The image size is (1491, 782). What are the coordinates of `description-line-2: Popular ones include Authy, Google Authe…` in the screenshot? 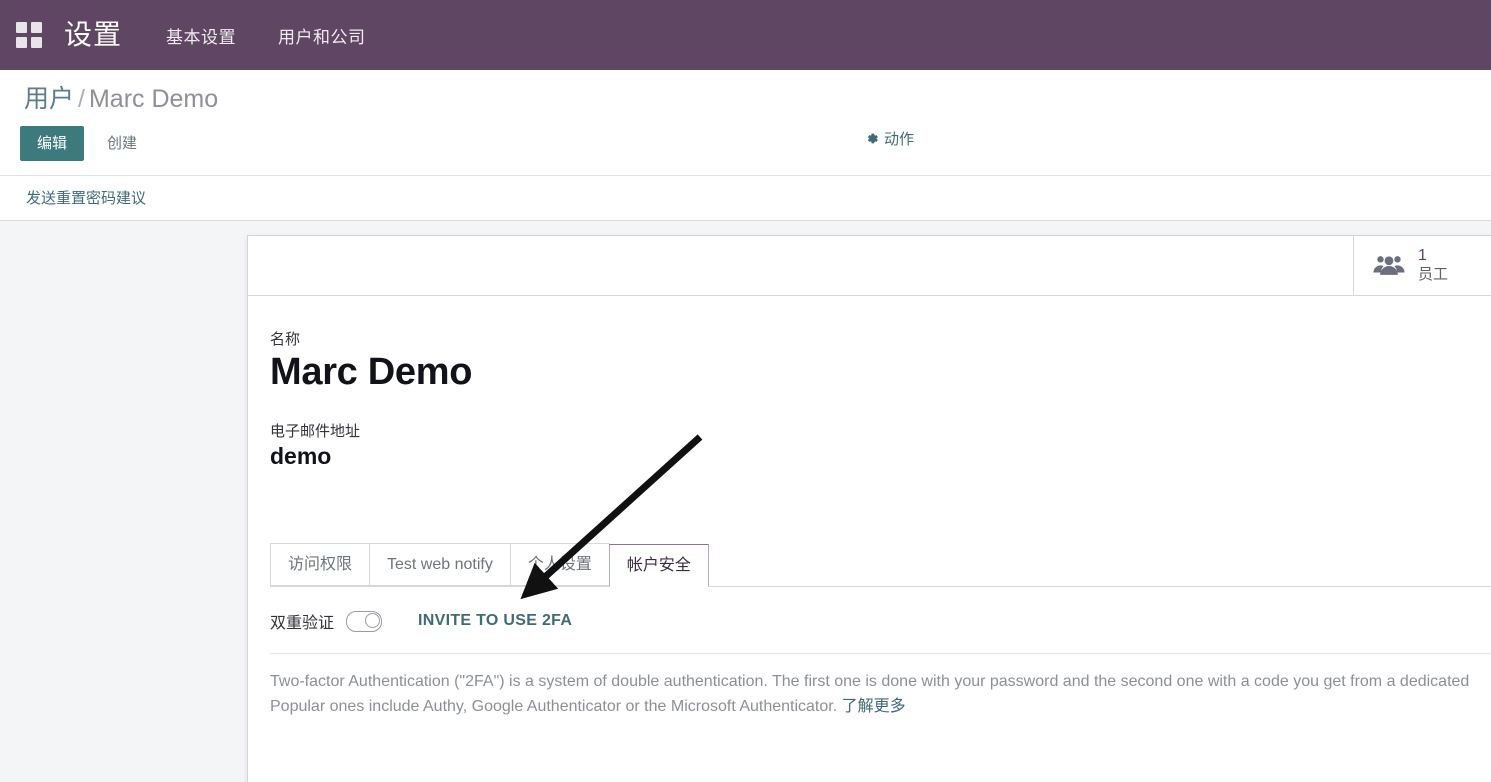 It's located at (554, 707).